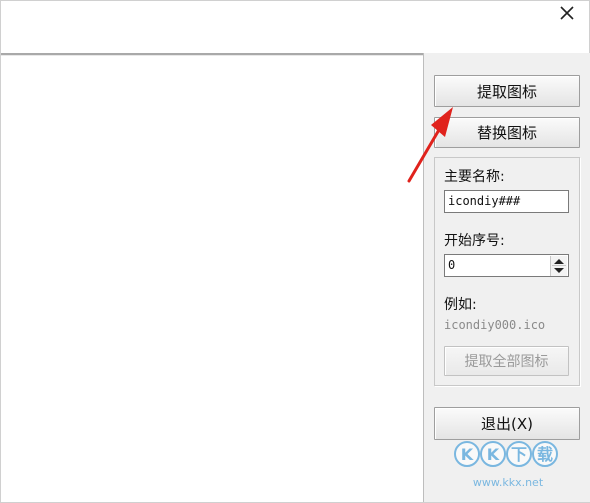 The height and width of the screenshot is (503, 590). I want to click on watermark-logo: K K 下 载 www.kkx.net, so click(508, 464).